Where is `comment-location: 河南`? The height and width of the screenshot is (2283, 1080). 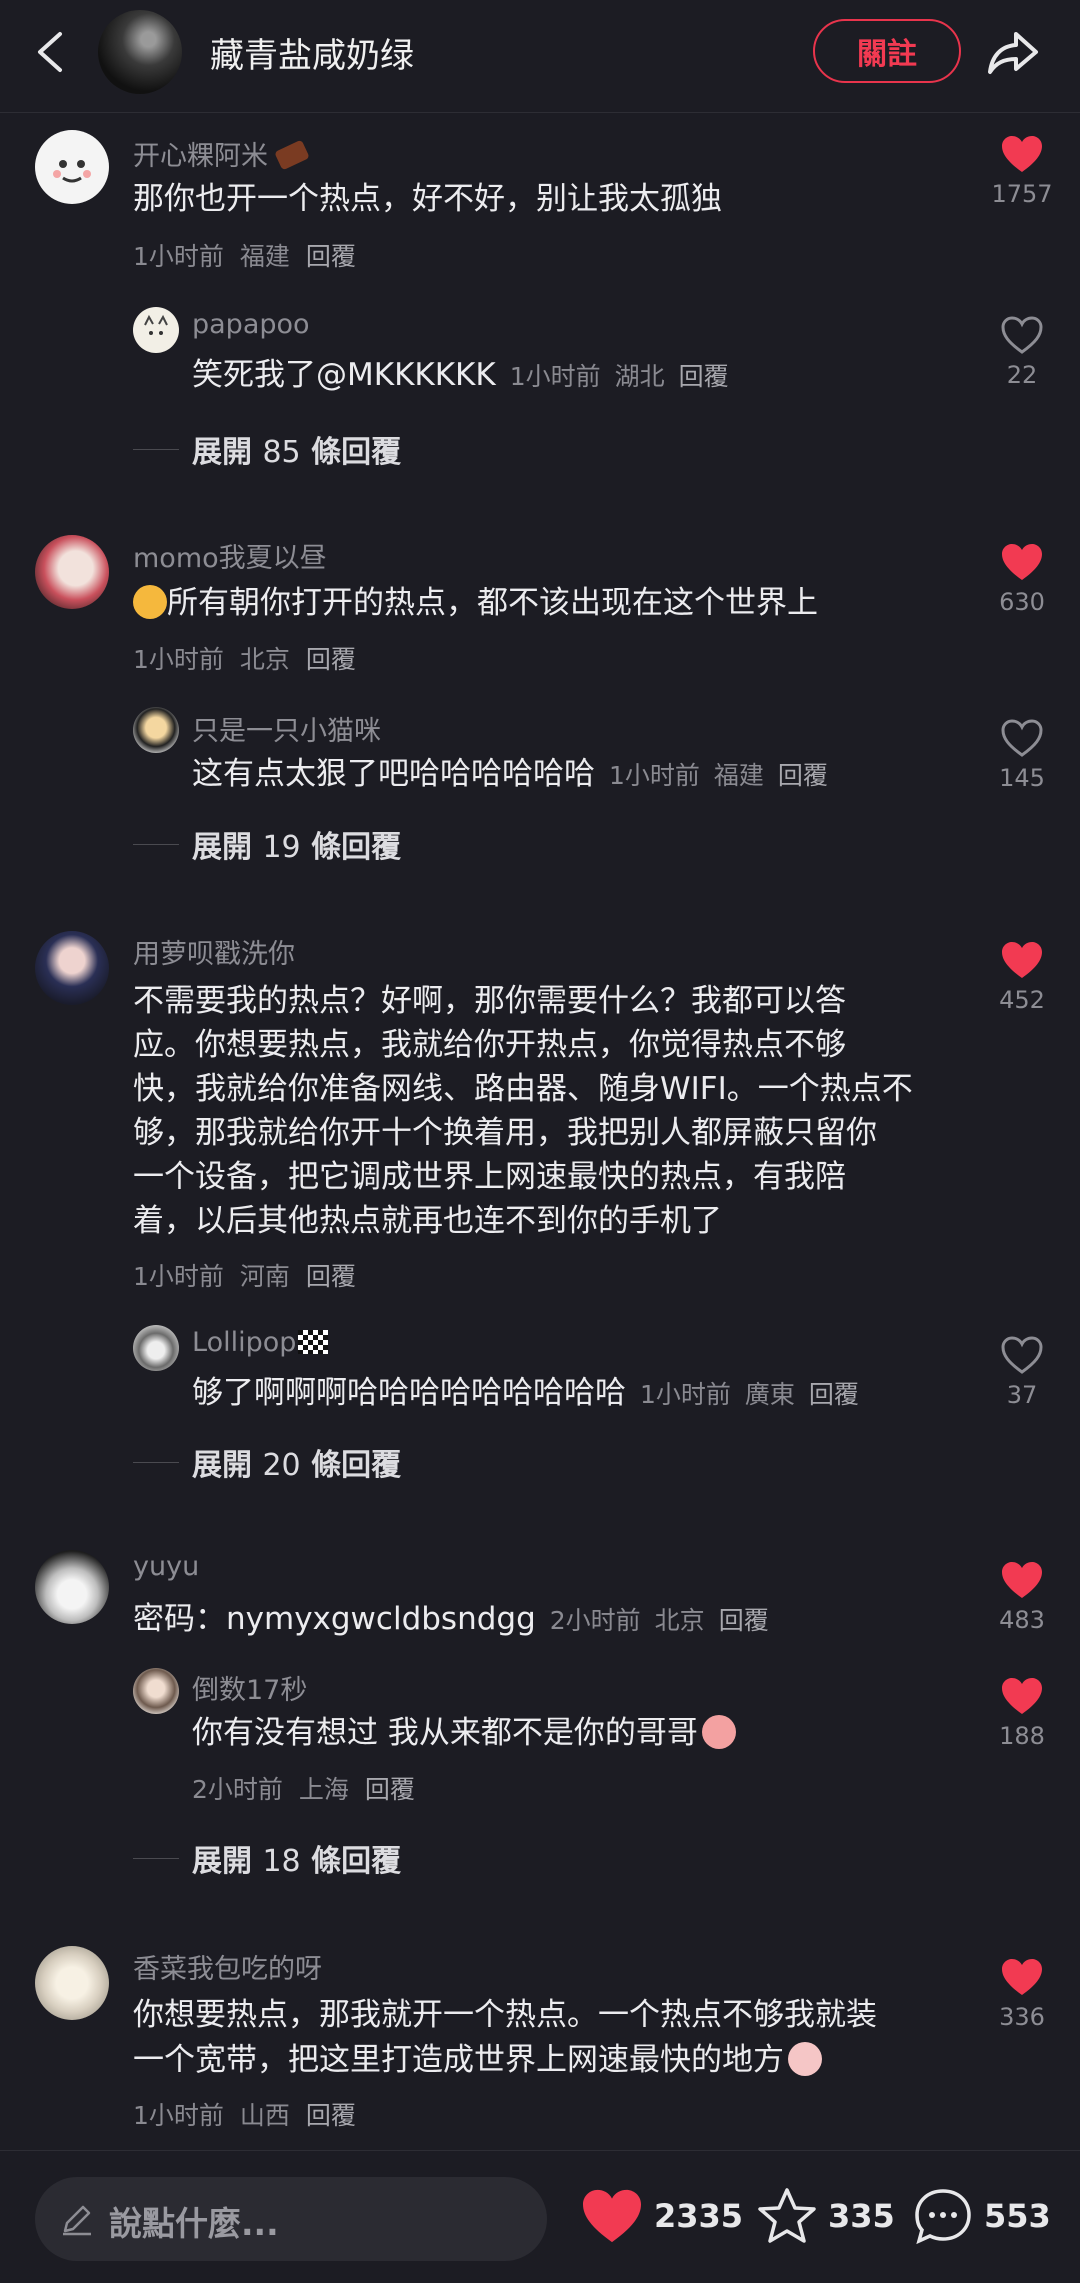
comment-location: 河南 is located at coordinates (264, 1276).